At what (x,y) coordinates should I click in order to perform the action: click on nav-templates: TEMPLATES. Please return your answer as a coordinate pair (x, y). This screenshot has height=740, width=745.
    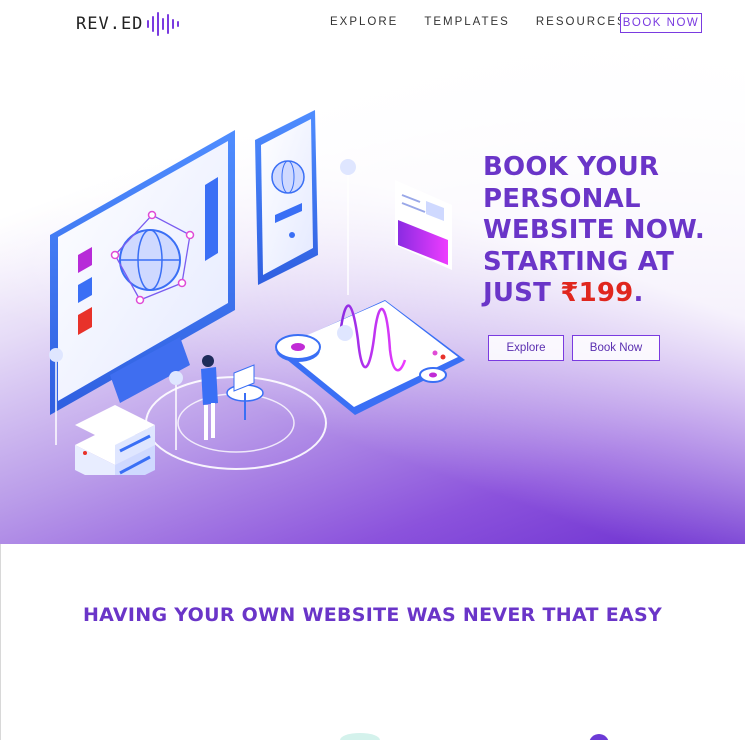
    Looking at the image, I should click on (467, 22).